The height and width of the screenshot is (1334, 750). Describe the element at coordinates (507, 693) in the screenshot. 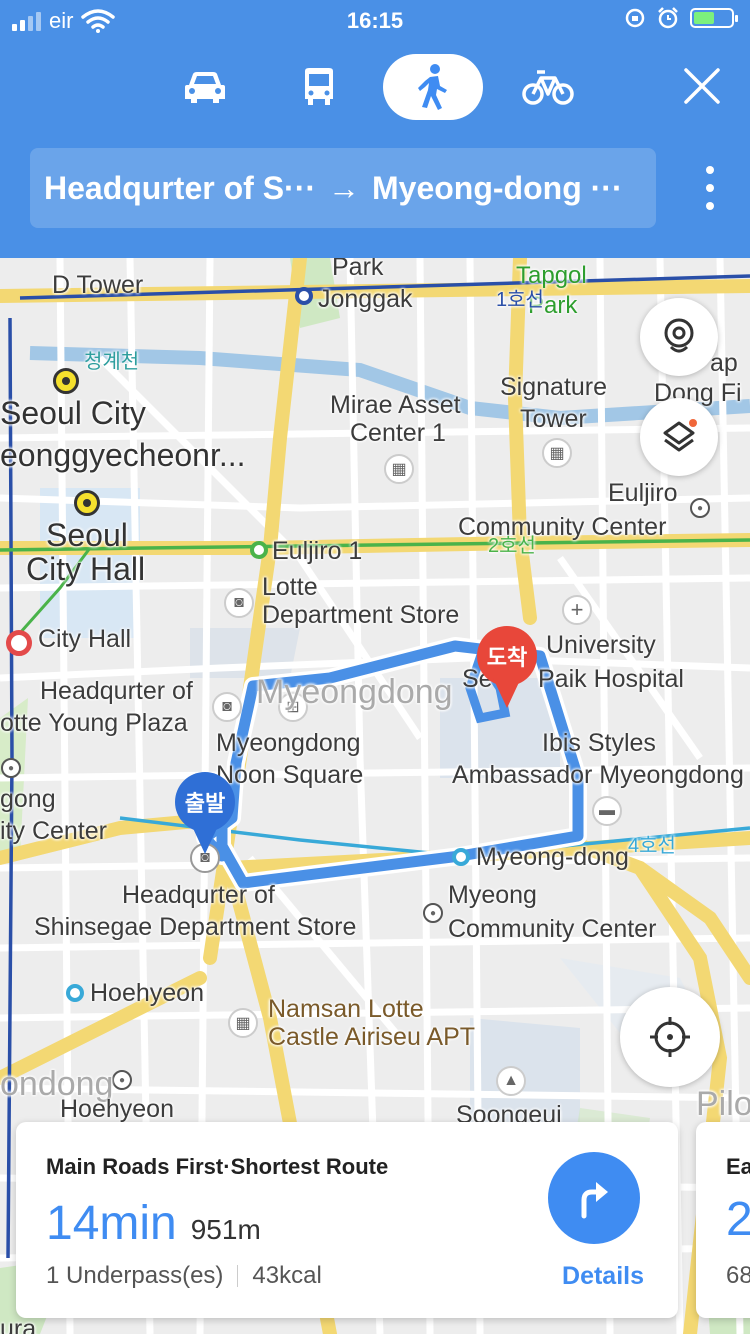

I see `end-pin-tip` at that location.